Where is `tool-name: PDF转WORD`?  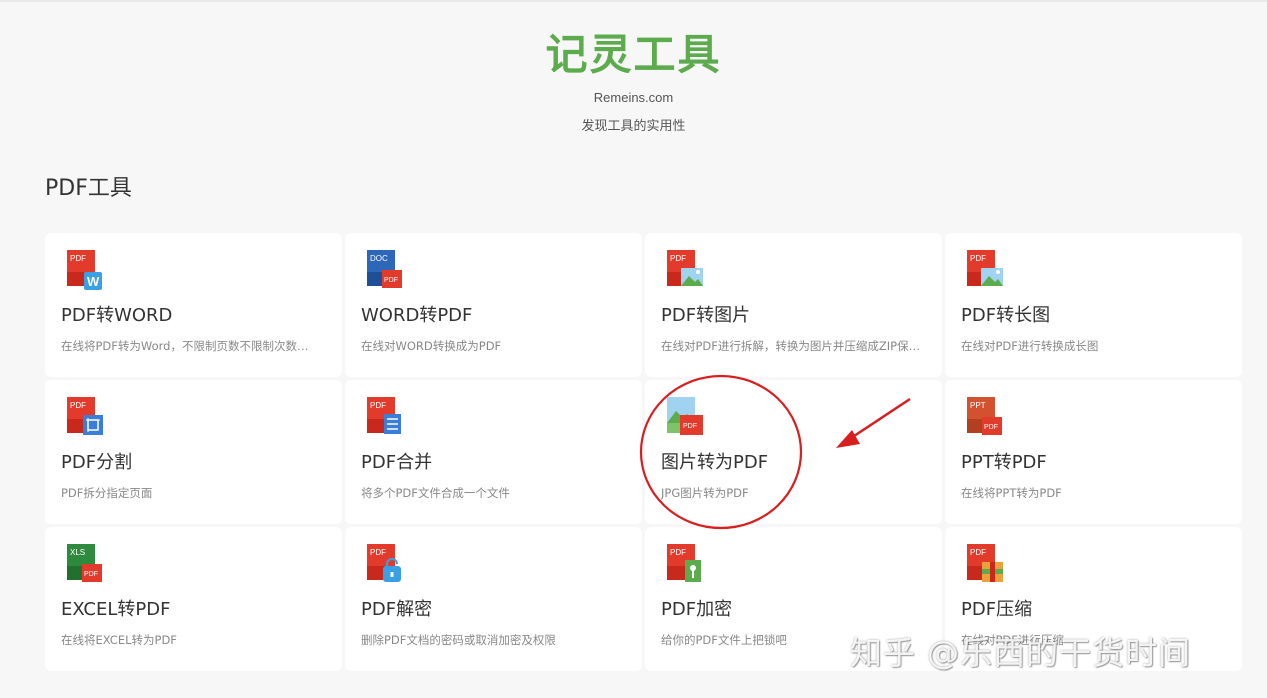
tool-name: PDF转WORD is located at coordinates (117, 315).